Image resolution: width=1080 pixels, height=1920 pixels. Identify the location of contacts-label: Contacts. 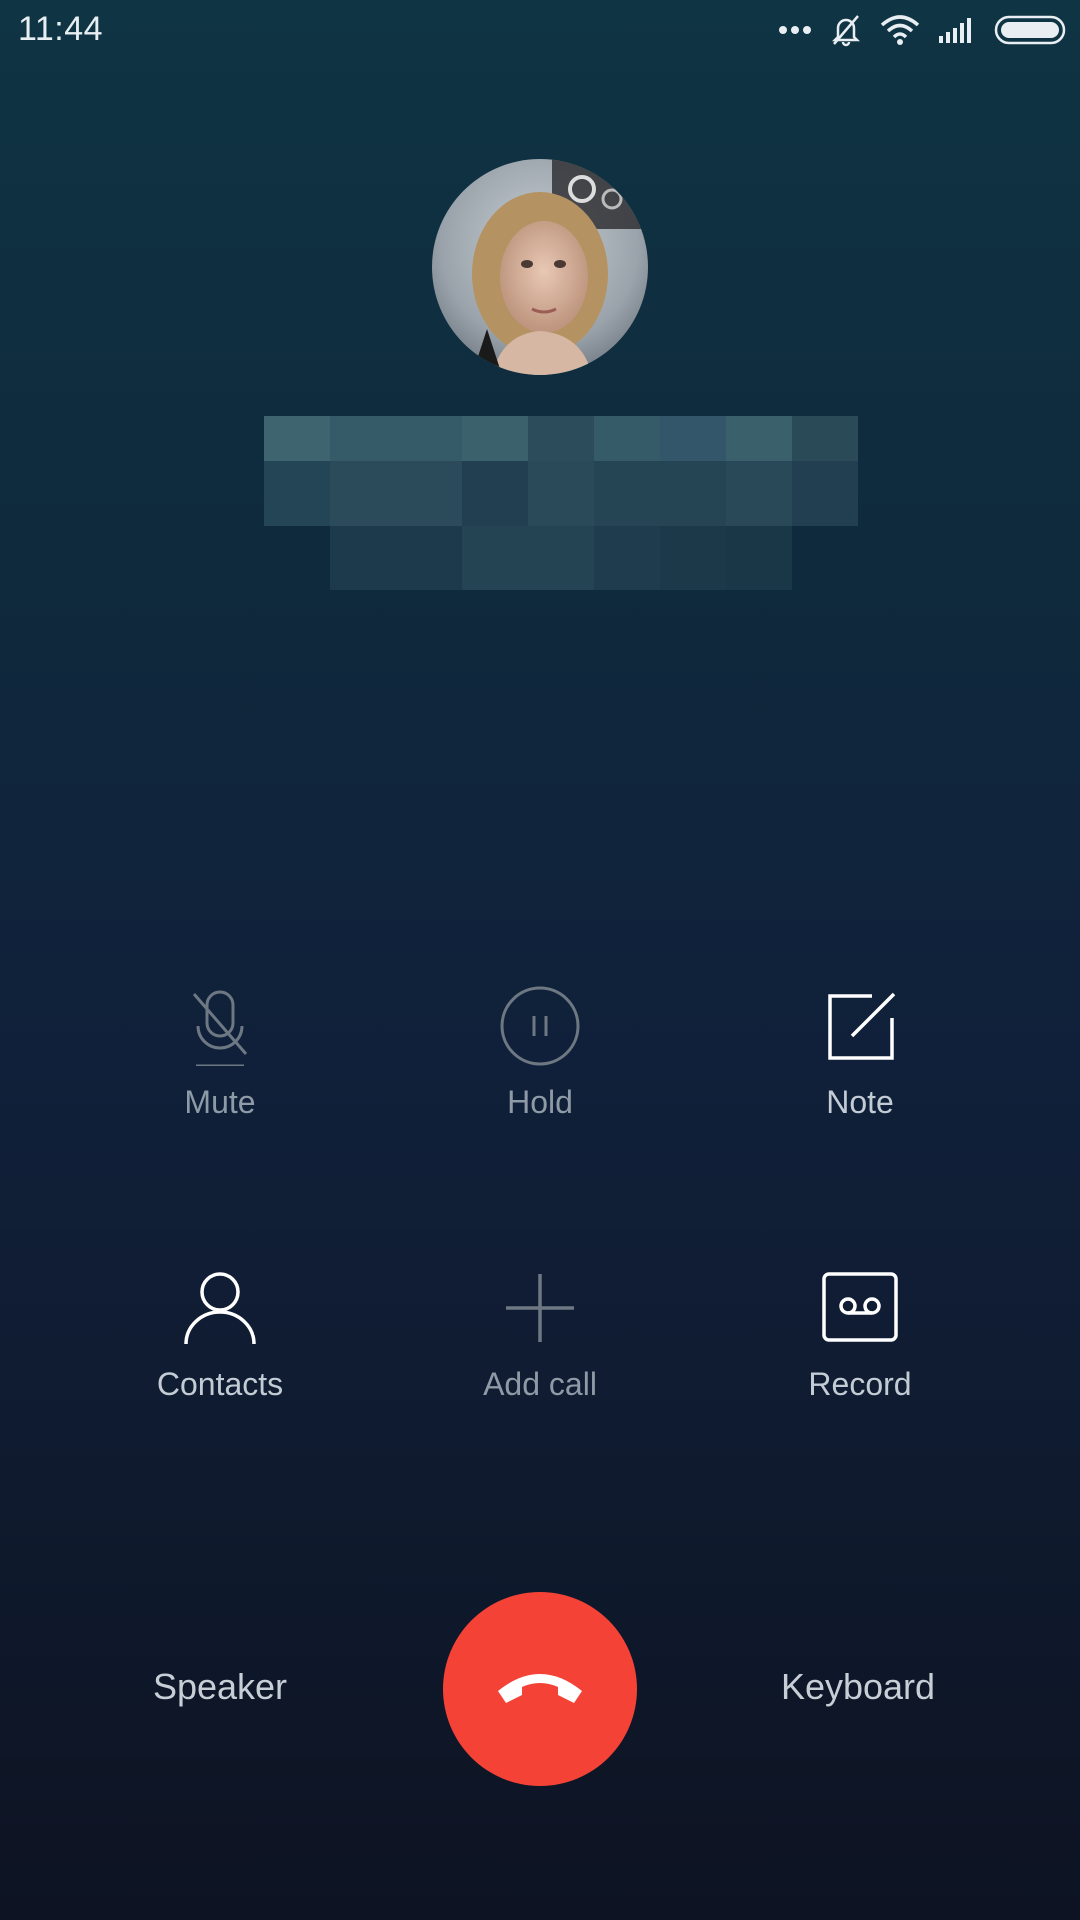
(220, 1384).